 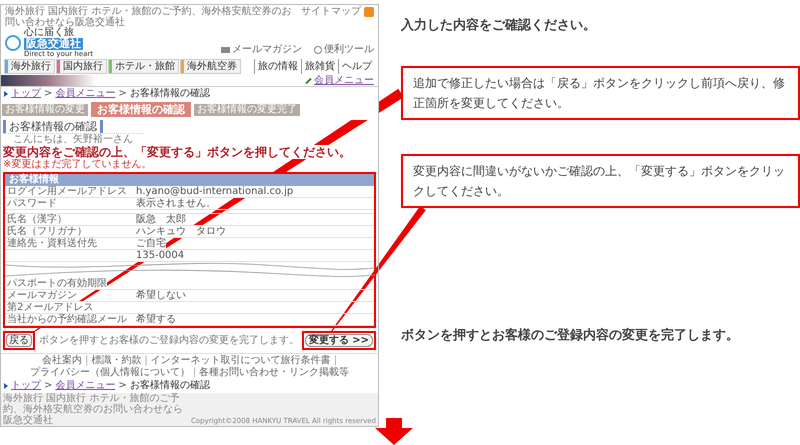 What do you see at coordinates (156, 319) in the screenshot?
I see `table-cell: 希望する` at bounding box center [156, 319].